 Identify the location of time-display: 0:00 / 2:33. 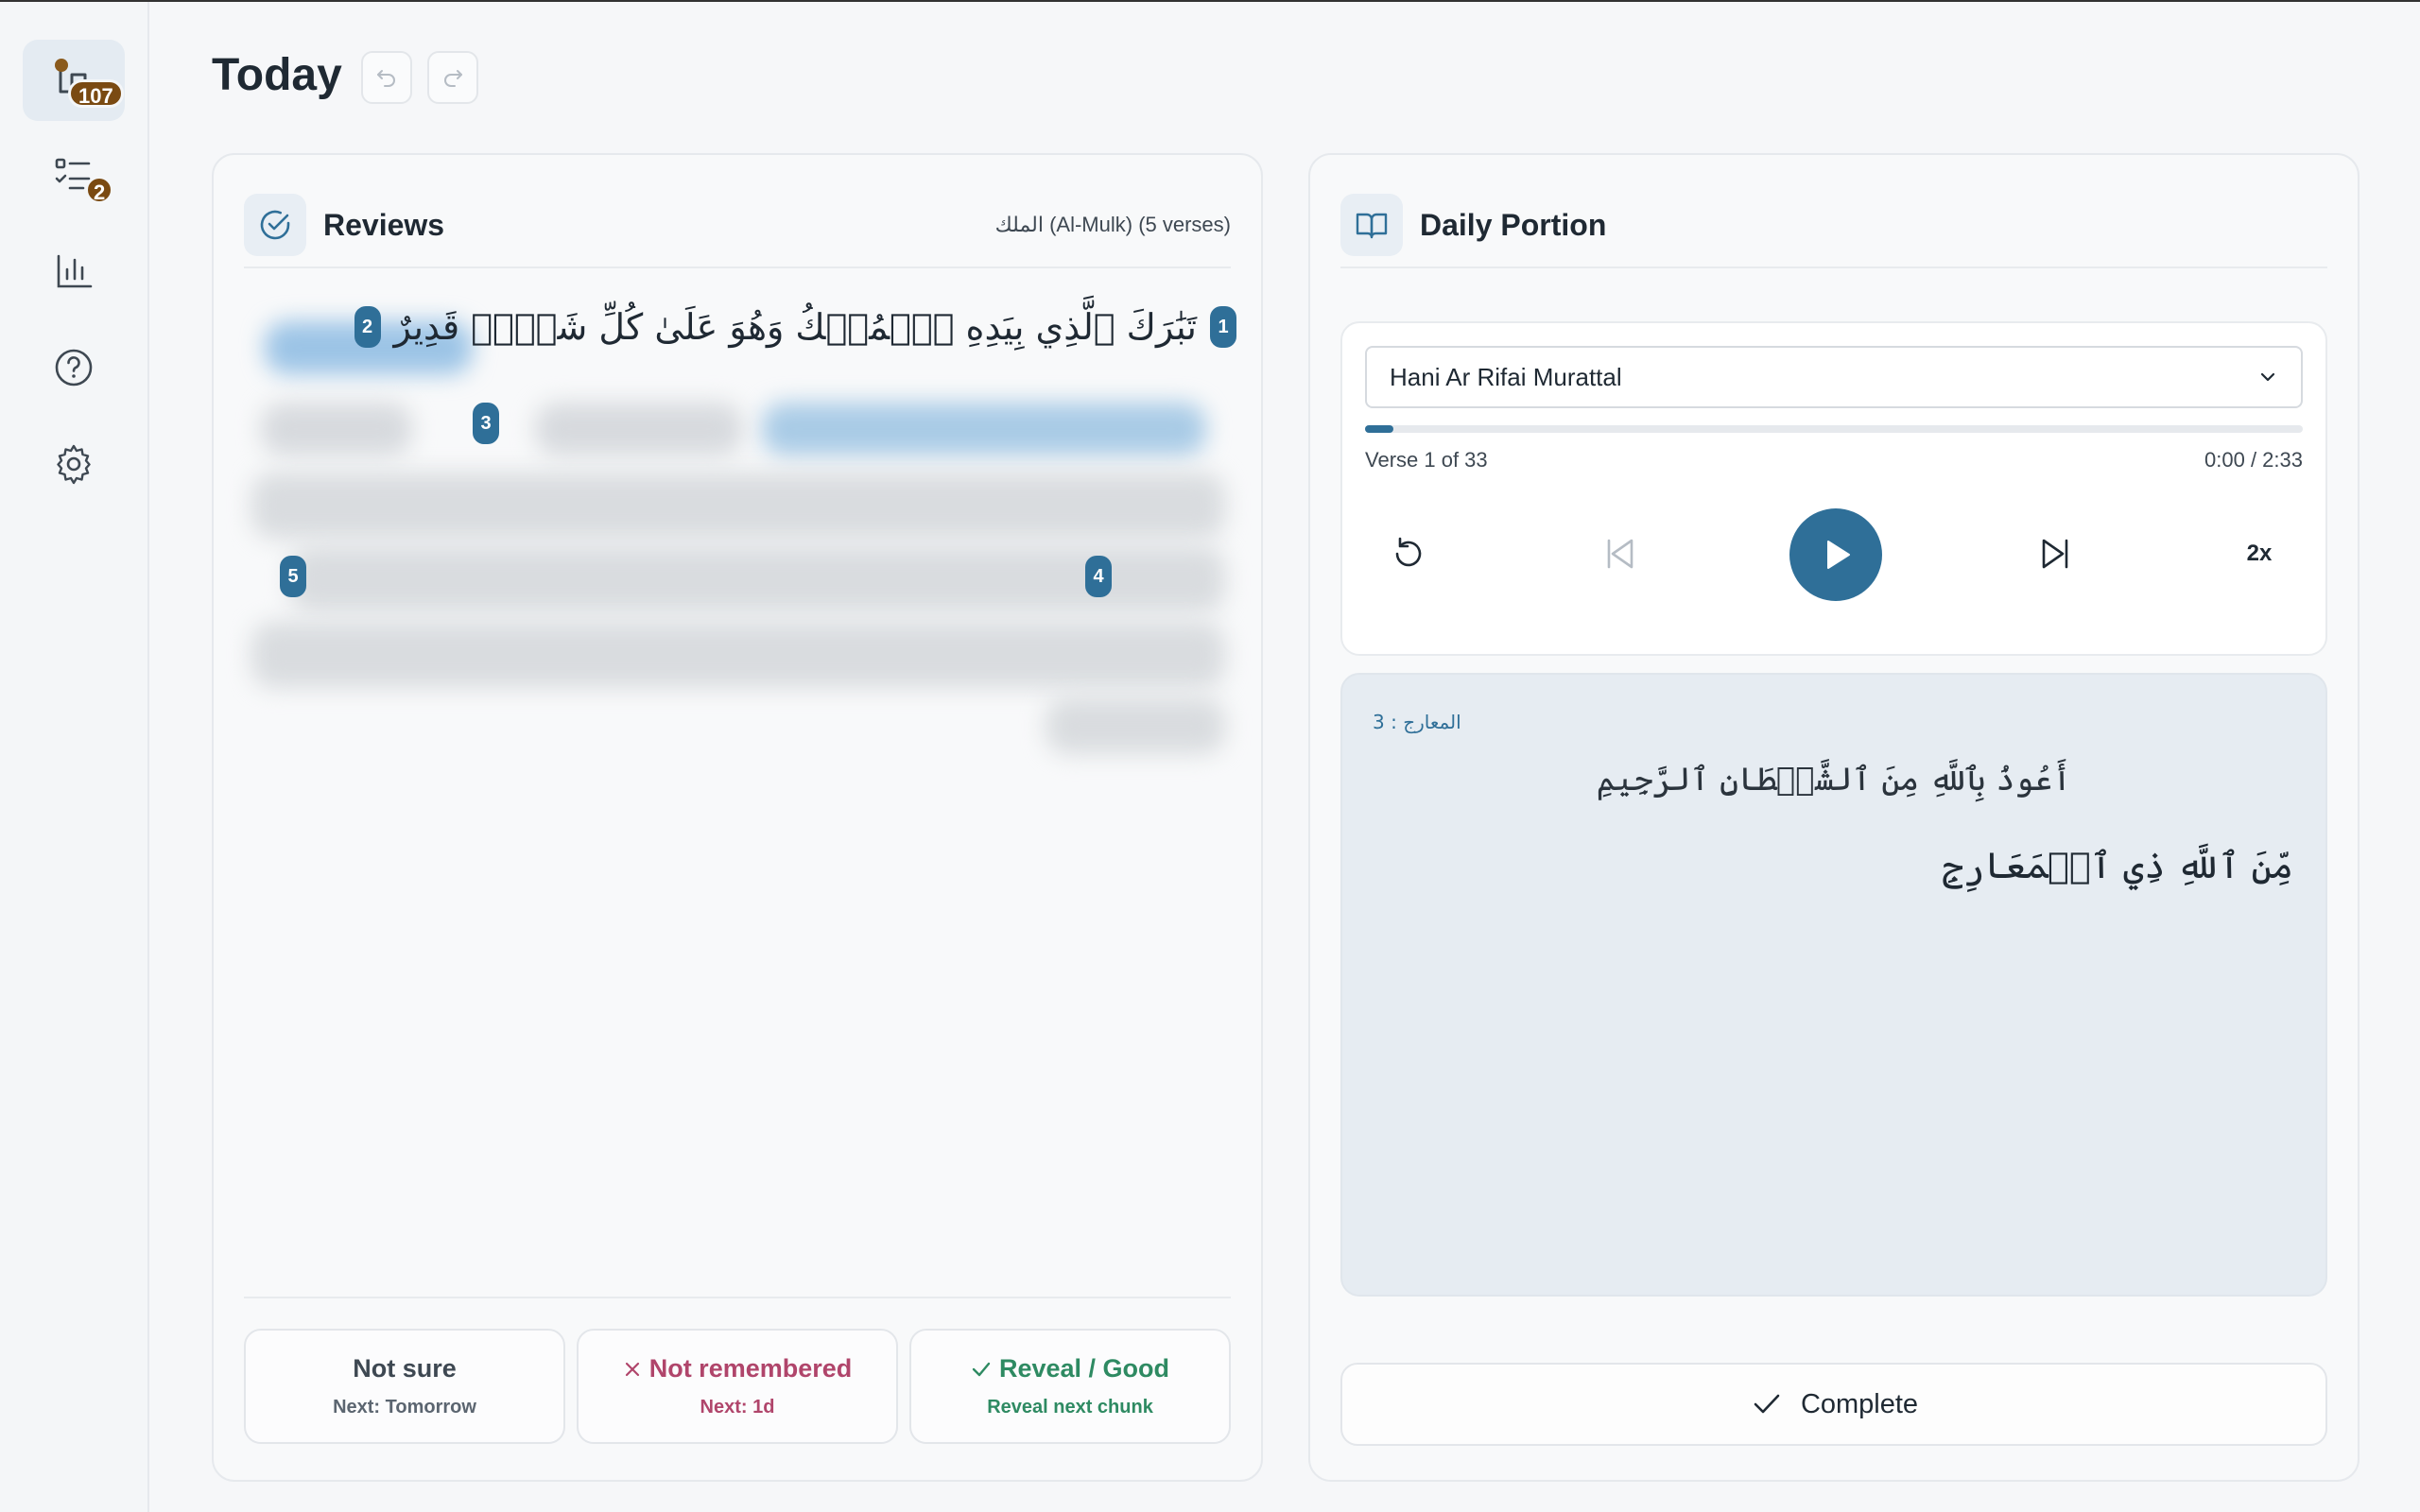
(2253, 460).